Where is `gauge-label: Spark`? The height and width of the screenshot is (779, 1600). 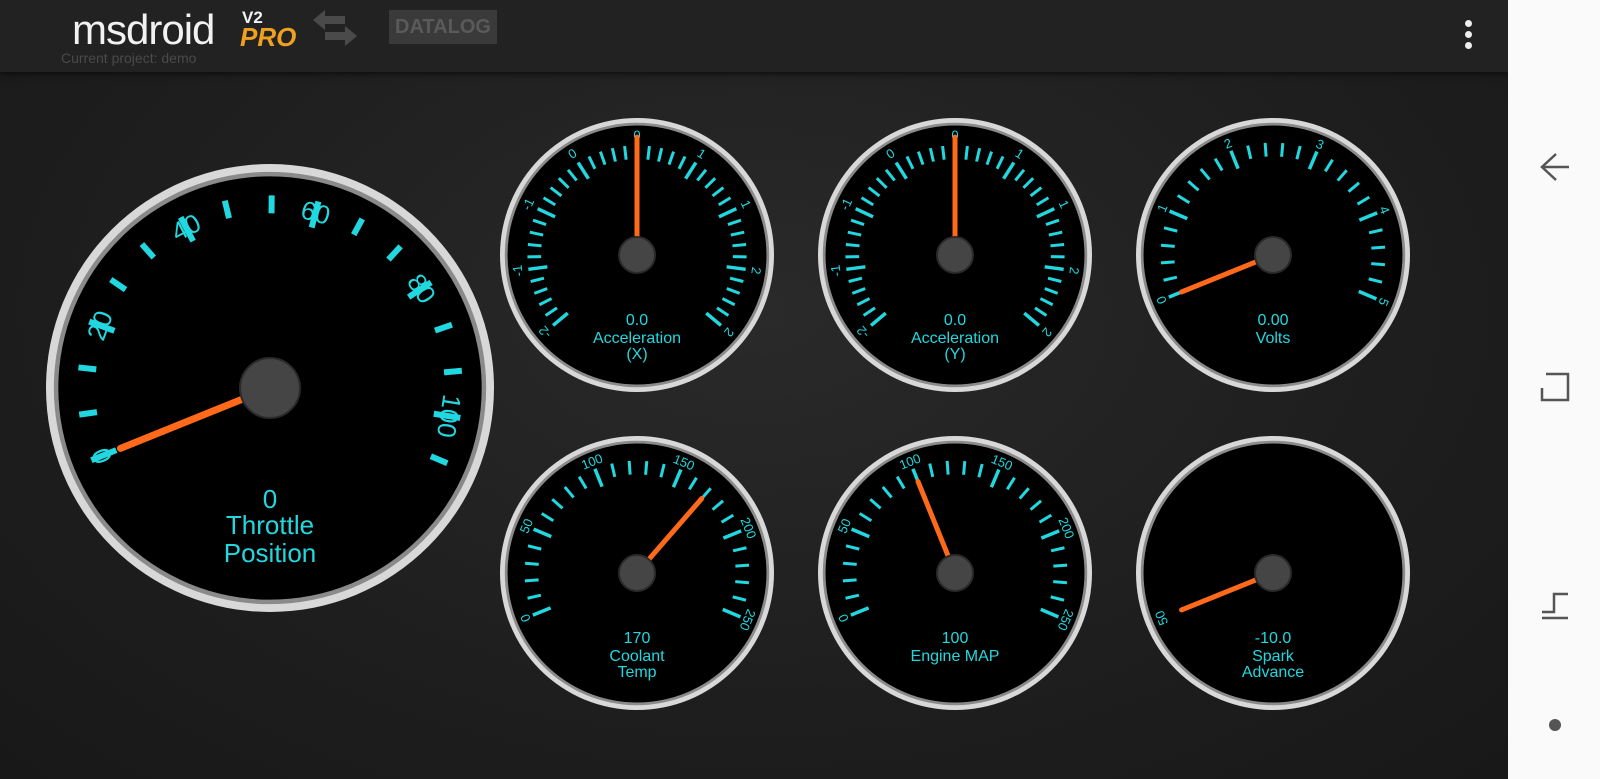 gauge-label: Spark is located at coordinates (1273, 656).